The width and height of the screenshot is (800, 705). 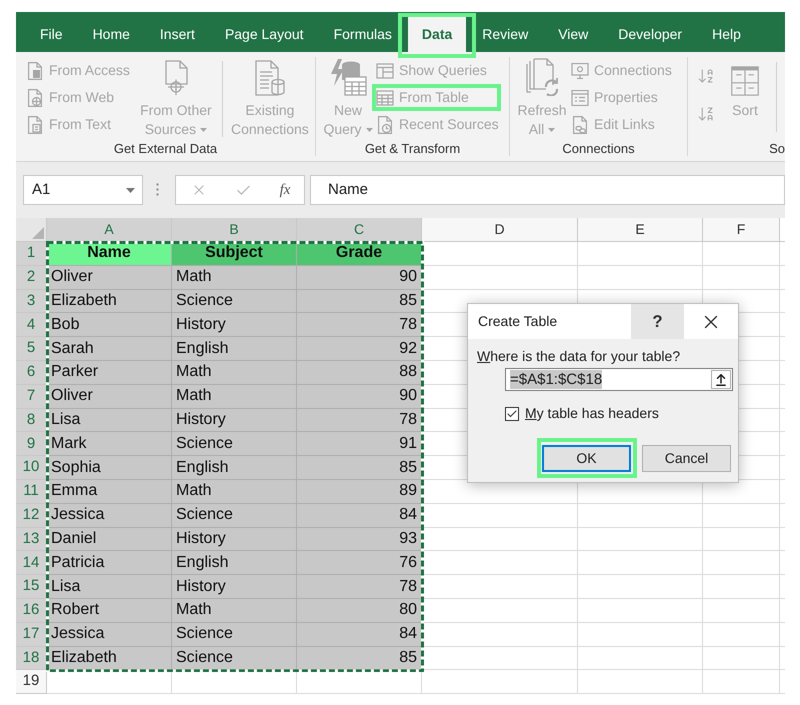 What do you see at coordinates (359, 278) in the screenshot?
I see `table-cell: 90` at bounding box center [359, 278].